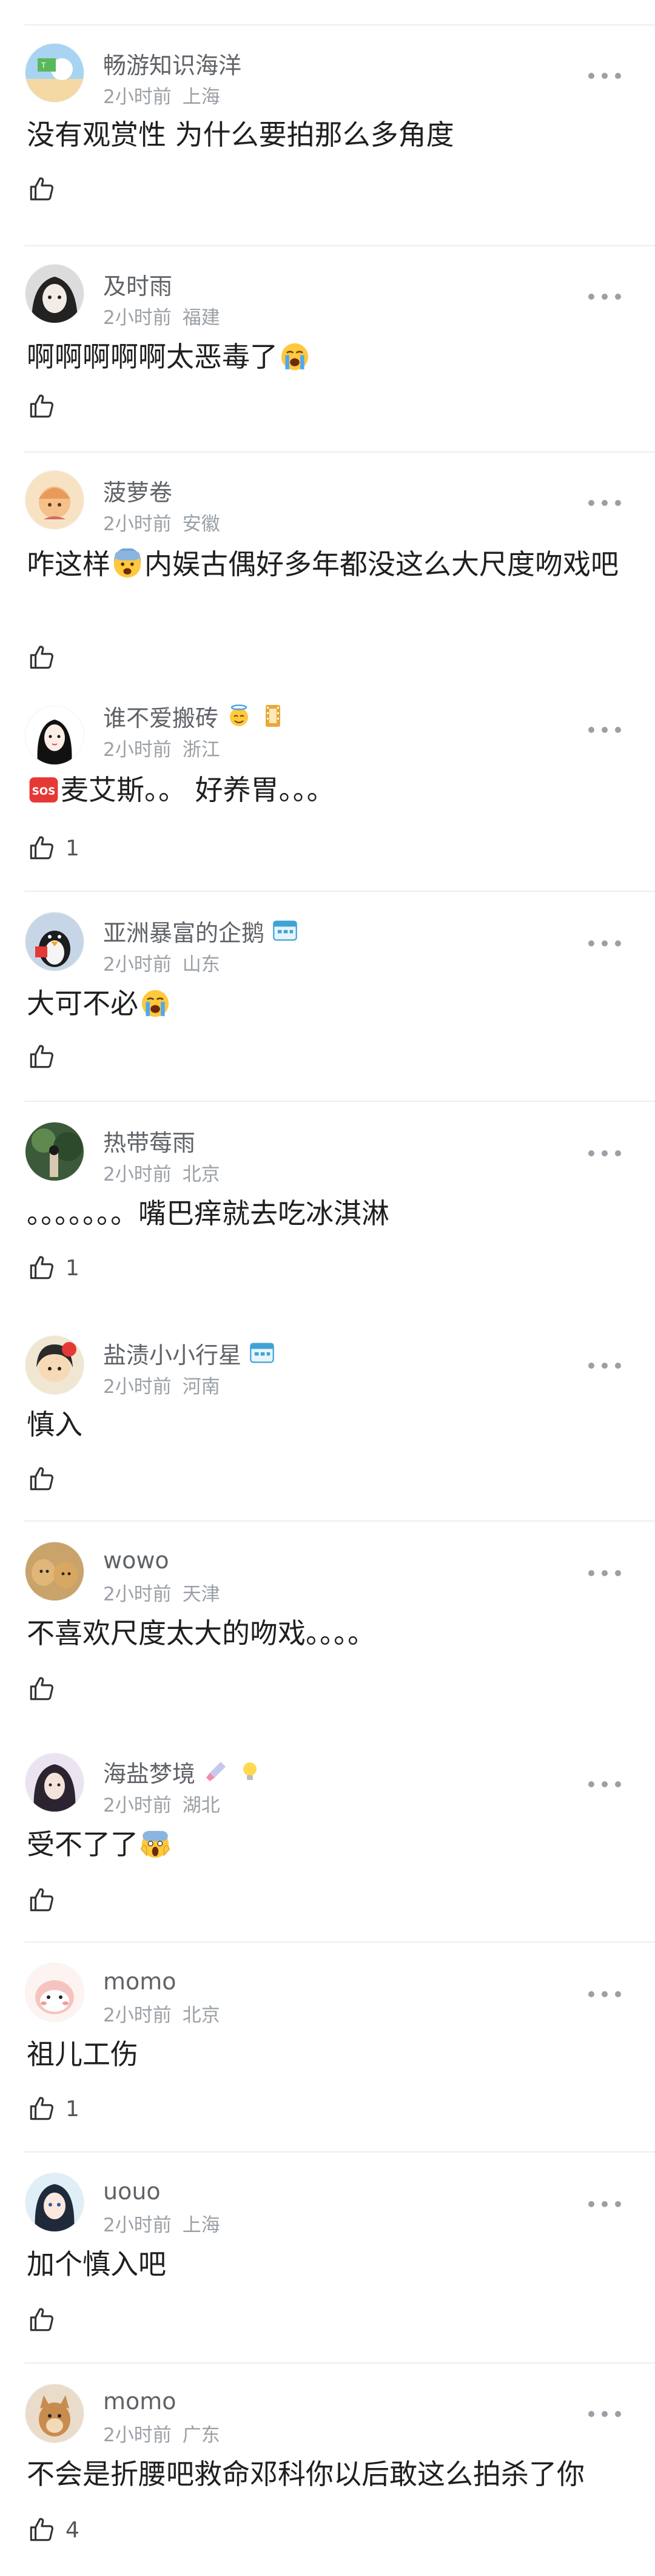 The image size is (655, 2576). Describe the element at coordinates (295, 357) in the screenshot. I see `loudly-crying-face-icon` at that location.